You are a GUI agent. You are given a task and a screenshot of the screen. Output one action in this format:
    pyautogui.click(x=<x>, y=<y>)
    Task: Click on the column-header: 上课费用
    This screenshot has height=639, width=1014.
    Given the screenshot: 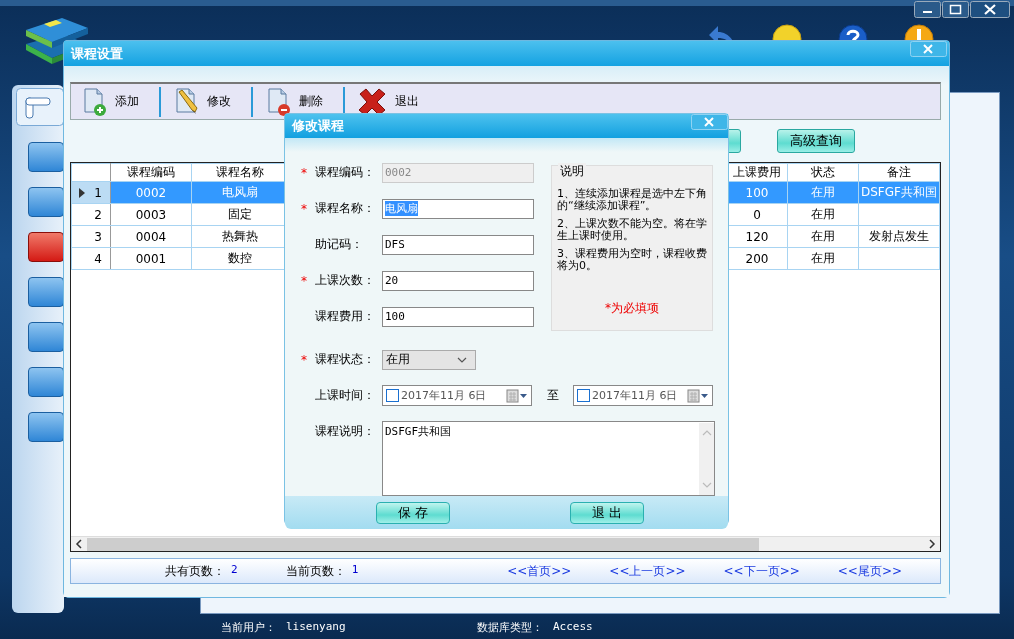 What is the action you would take?
    pyautogui.click(x=757, y=172)
    